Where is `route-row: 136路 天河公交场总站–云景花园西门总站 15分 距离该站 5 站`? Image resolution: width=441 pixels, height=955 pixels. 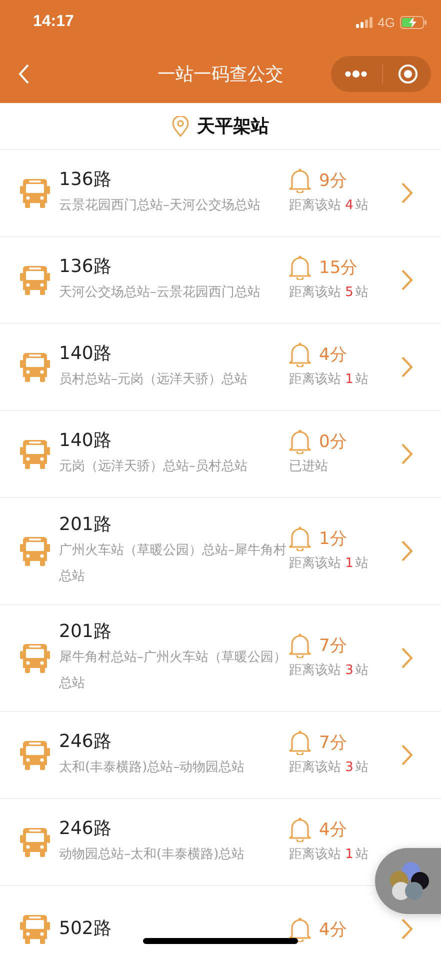 route-row: 136路 天河公交场总站–云景花园西门总站 15分 距离该站 5 站 is located at coordinates (220, 280).